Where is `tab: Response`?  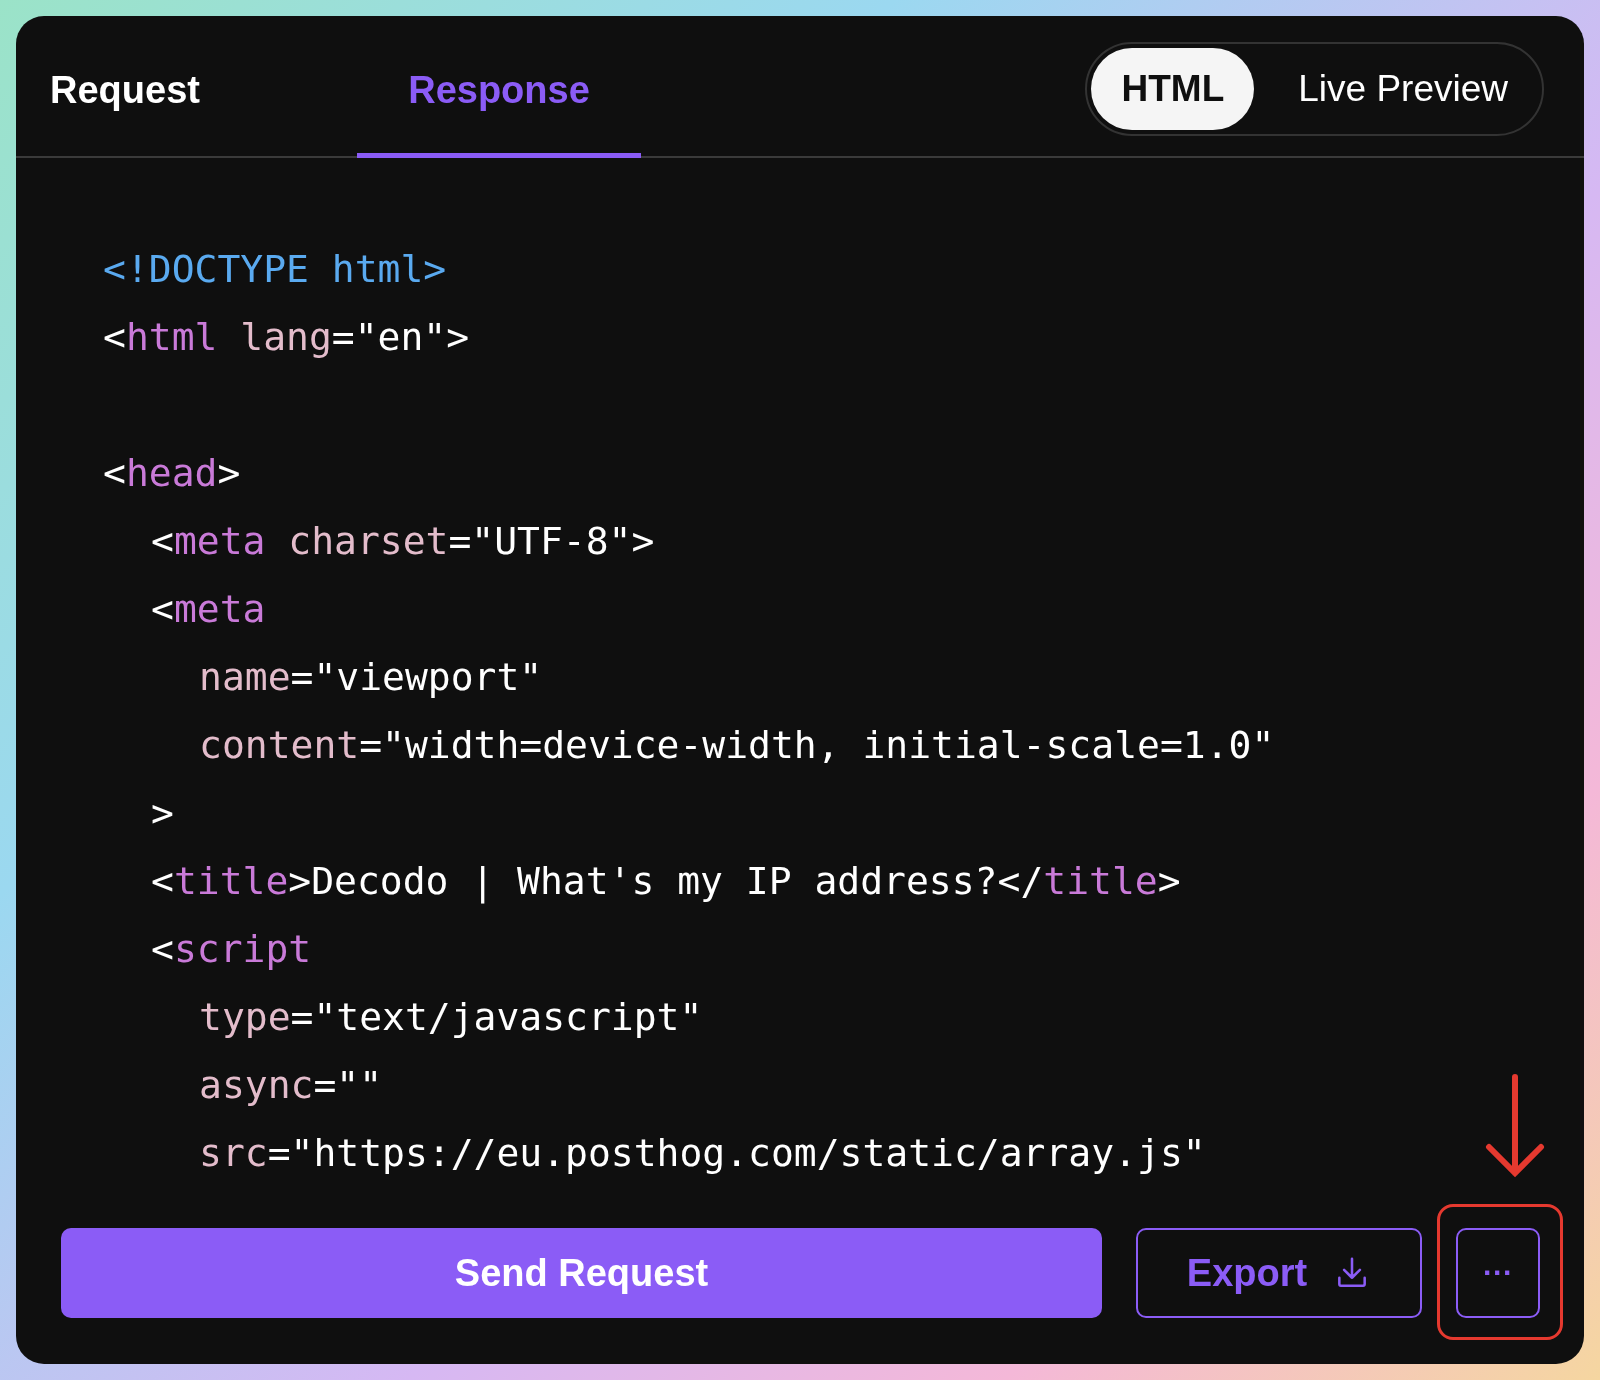 tab: Response is located at coordinates (499, 87).